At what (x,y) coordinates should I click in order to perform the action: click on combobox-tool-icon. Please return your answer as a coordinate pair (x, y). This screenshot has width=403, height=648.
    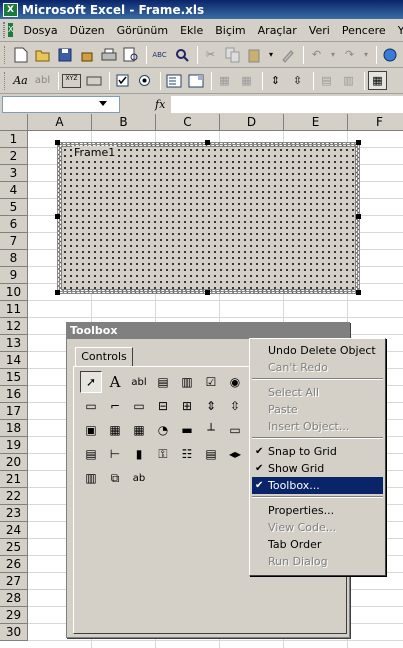
    Looking at the image, I should click on (195, 80).